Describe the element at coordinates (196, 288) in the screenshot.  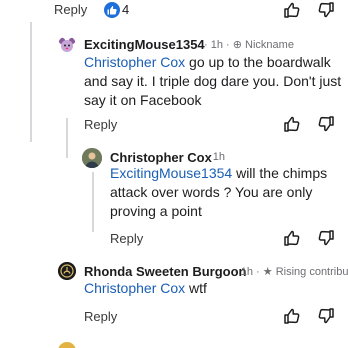
I see `comment-text: wtf` at that location.